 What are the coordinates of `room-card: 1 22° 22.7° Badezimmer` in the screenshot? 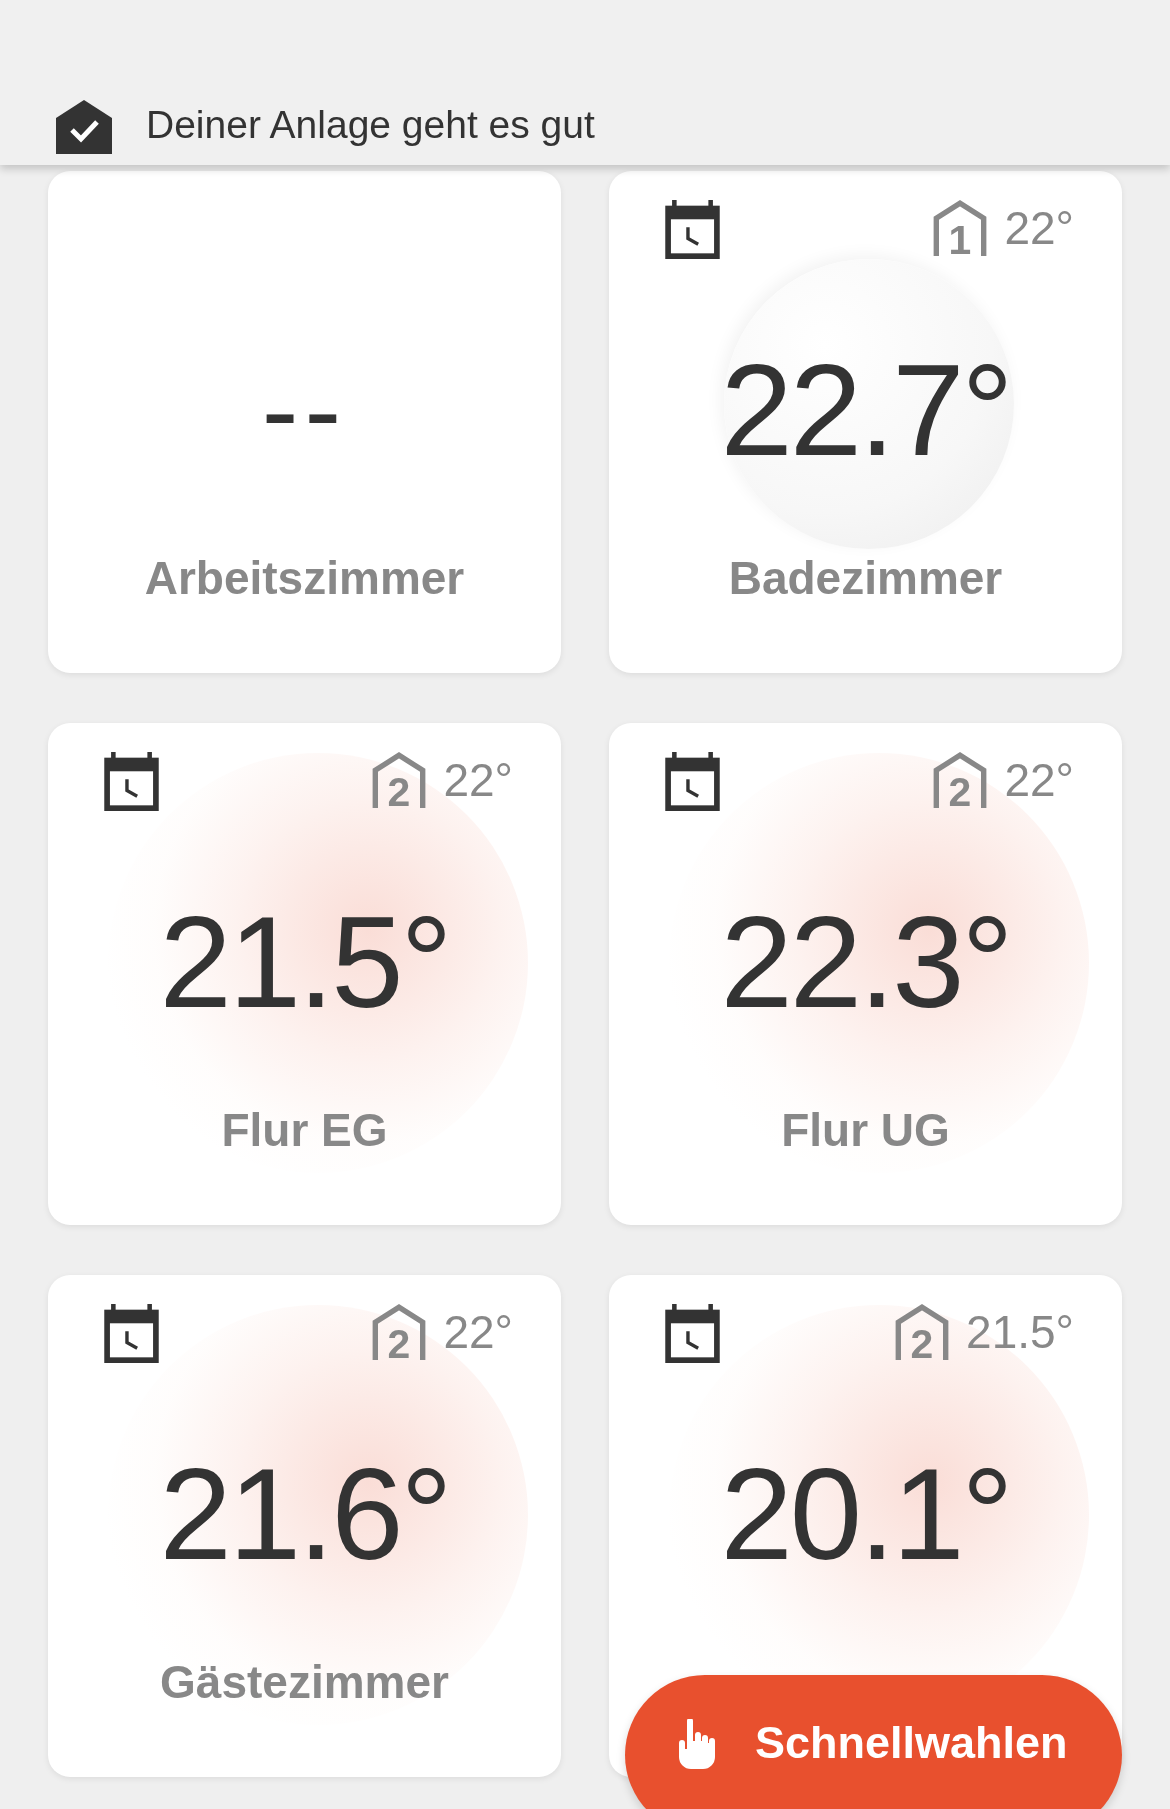 It's located at (865, 422).